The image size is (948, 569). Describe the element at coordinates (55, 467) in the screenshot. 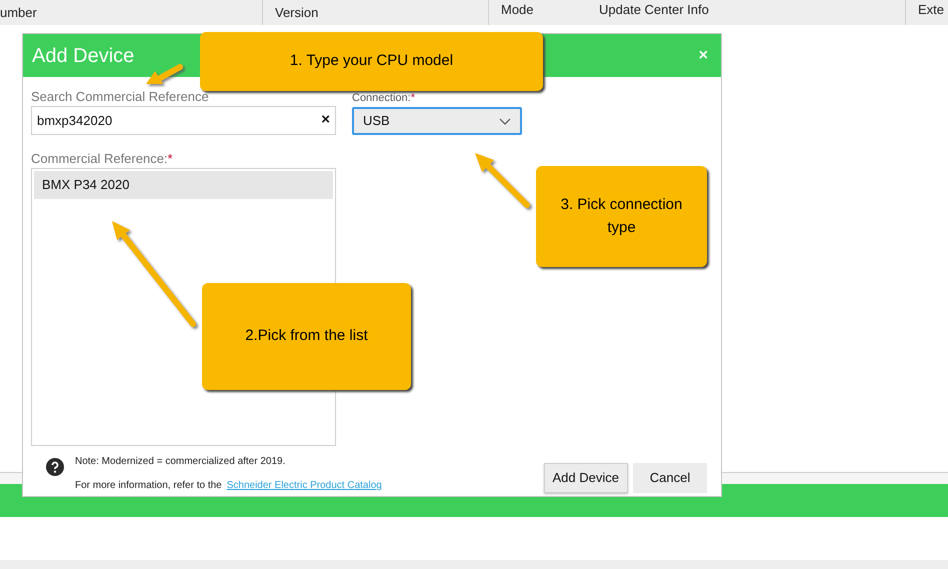

I see `help-icon` at that location.